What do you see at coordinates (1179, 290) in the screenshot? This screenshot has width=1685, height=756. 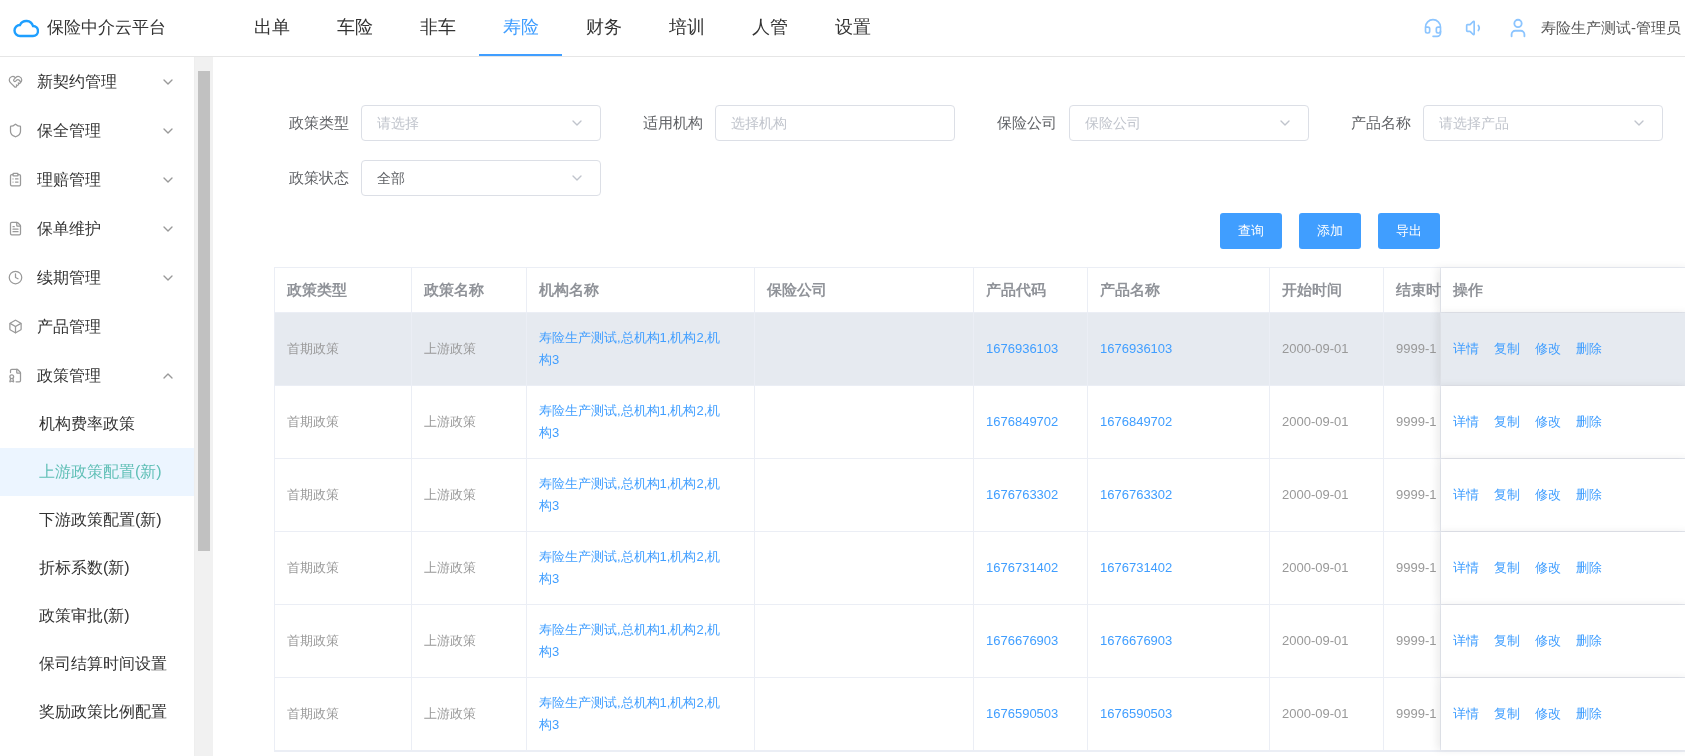 I see `column-header: 产品名称` at bounding box center [1179, 290].